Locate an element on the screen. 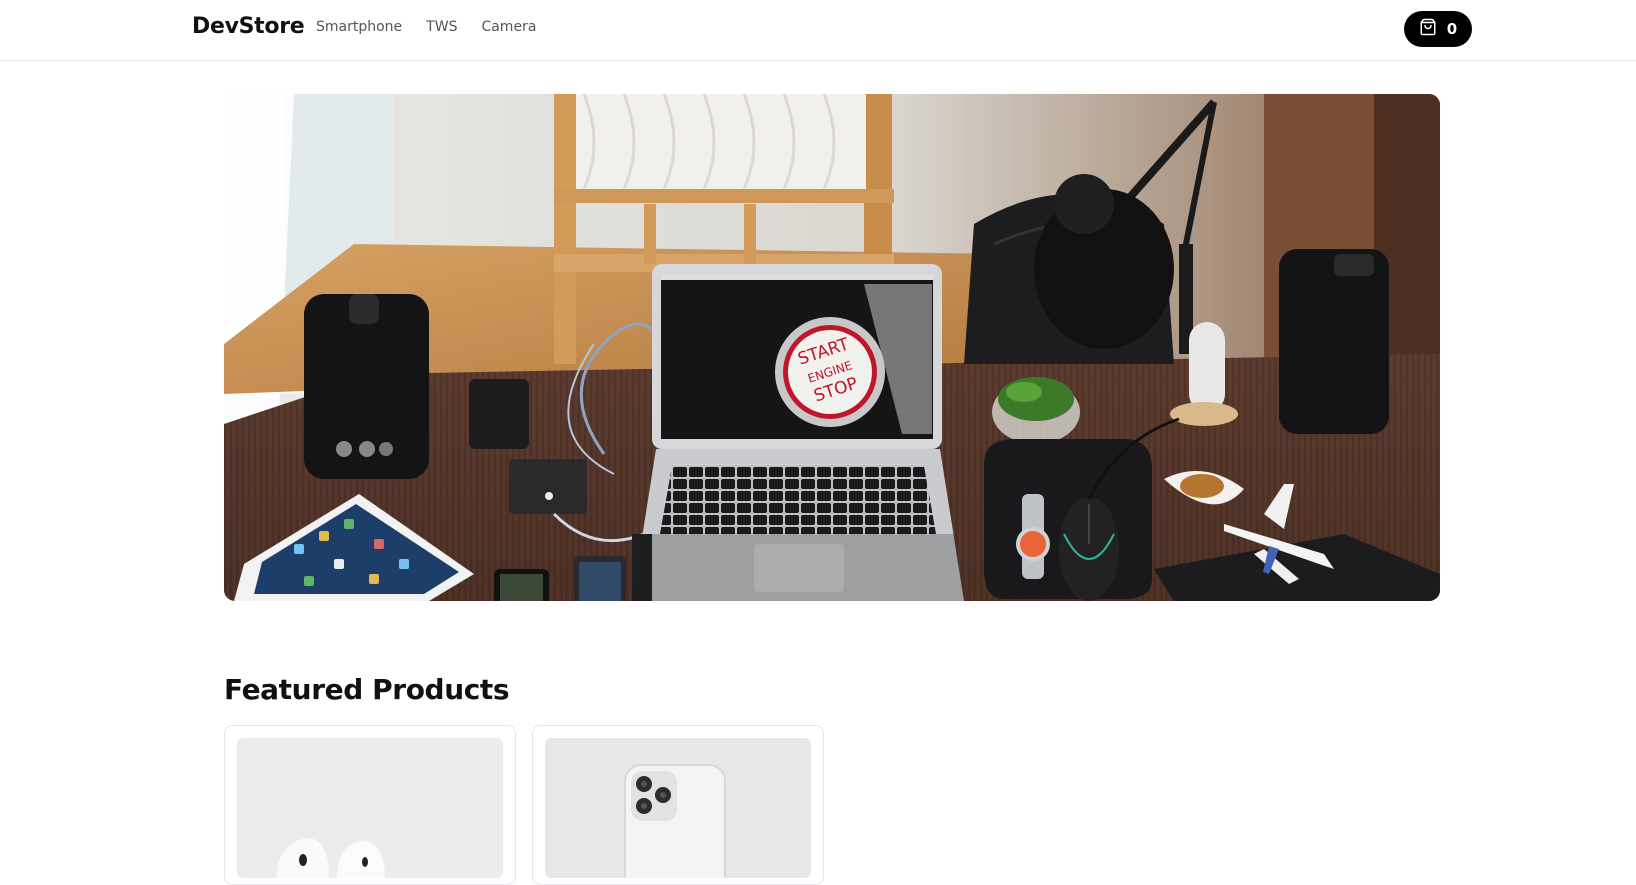  cart-count: 0 is located at coordinates (1452, 29).